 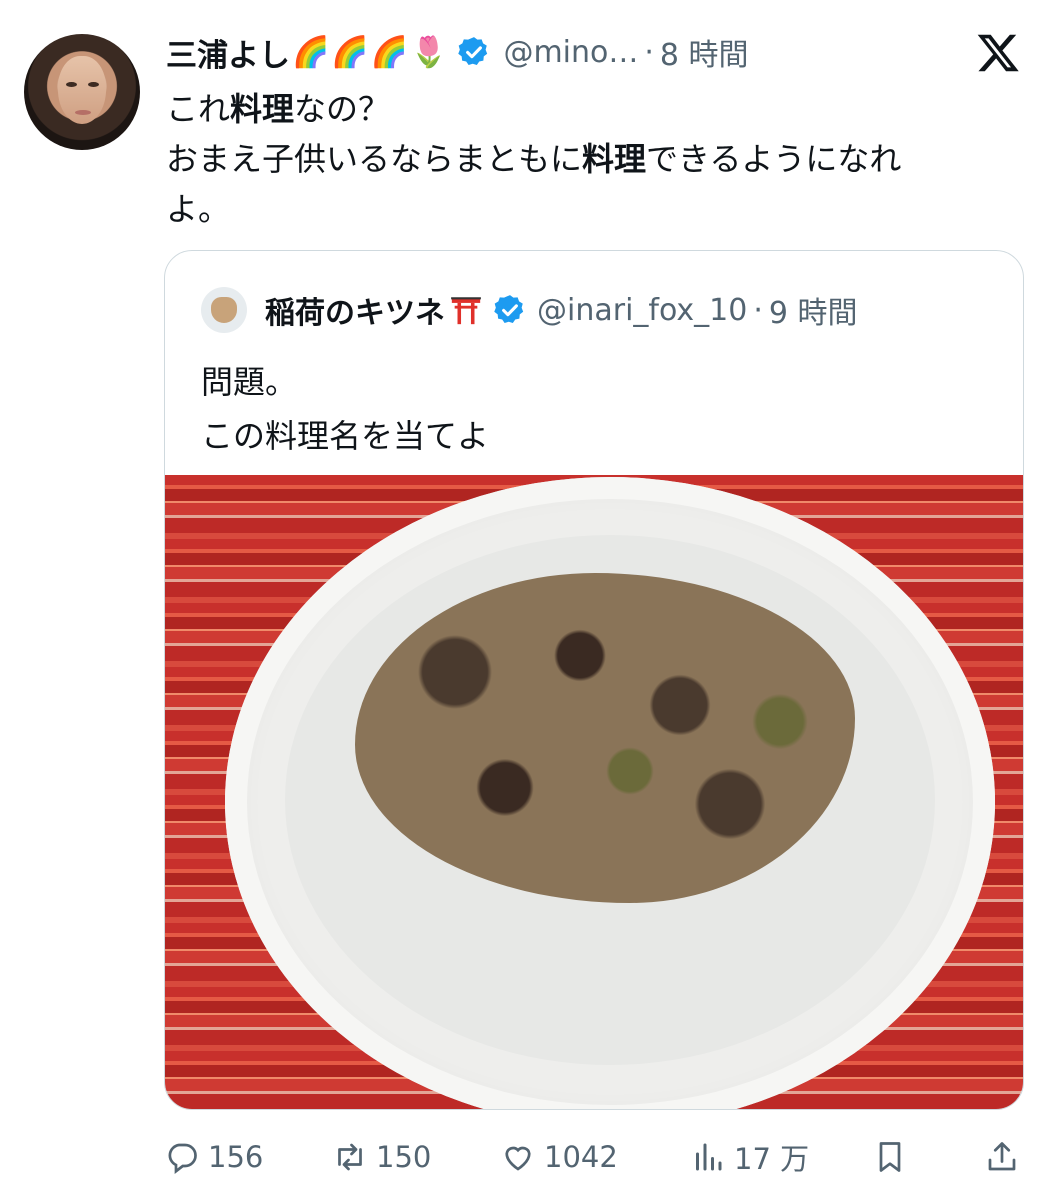 What do you see at coordinates (345, 436) in the screenshot?
I see `quoted-text-line: この料理名を当てよ` at bounding box center [345, 436].